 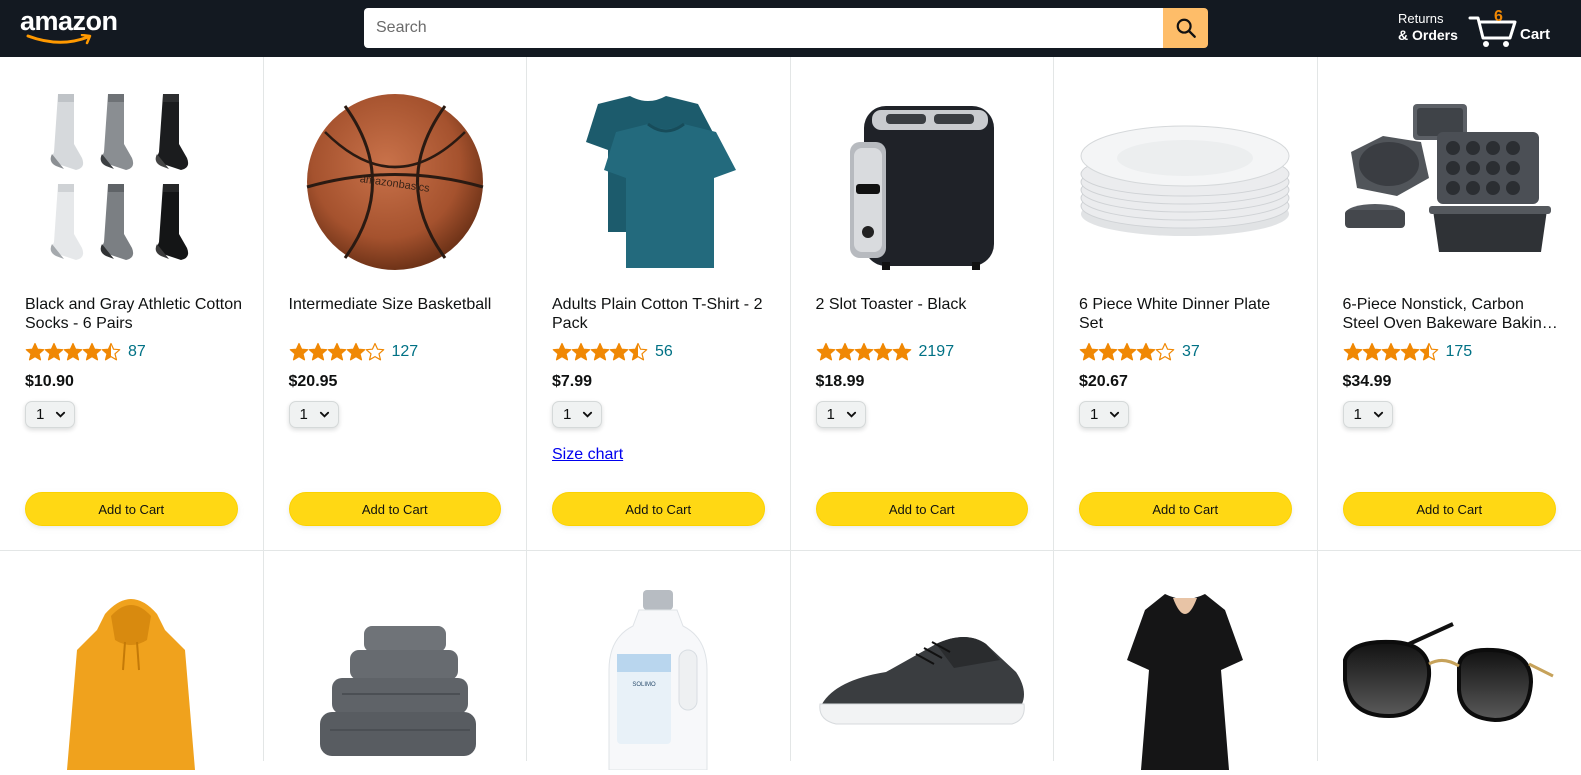 What do you see at coordinates (1367, 382) in the screenshot?
I see `product-price: $34.99` at bounding box center [1367, 382].